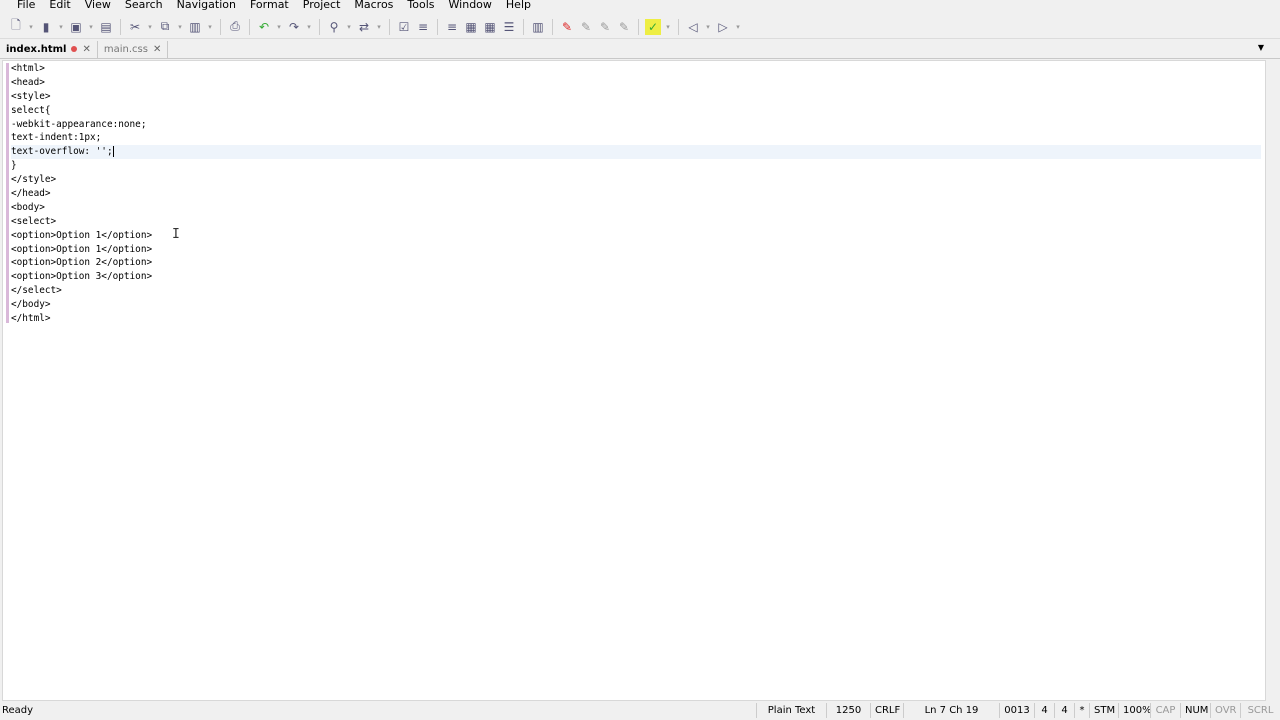 This screenshot has height=720, width=1280. I want to click on text-caret, so click(113, 152).